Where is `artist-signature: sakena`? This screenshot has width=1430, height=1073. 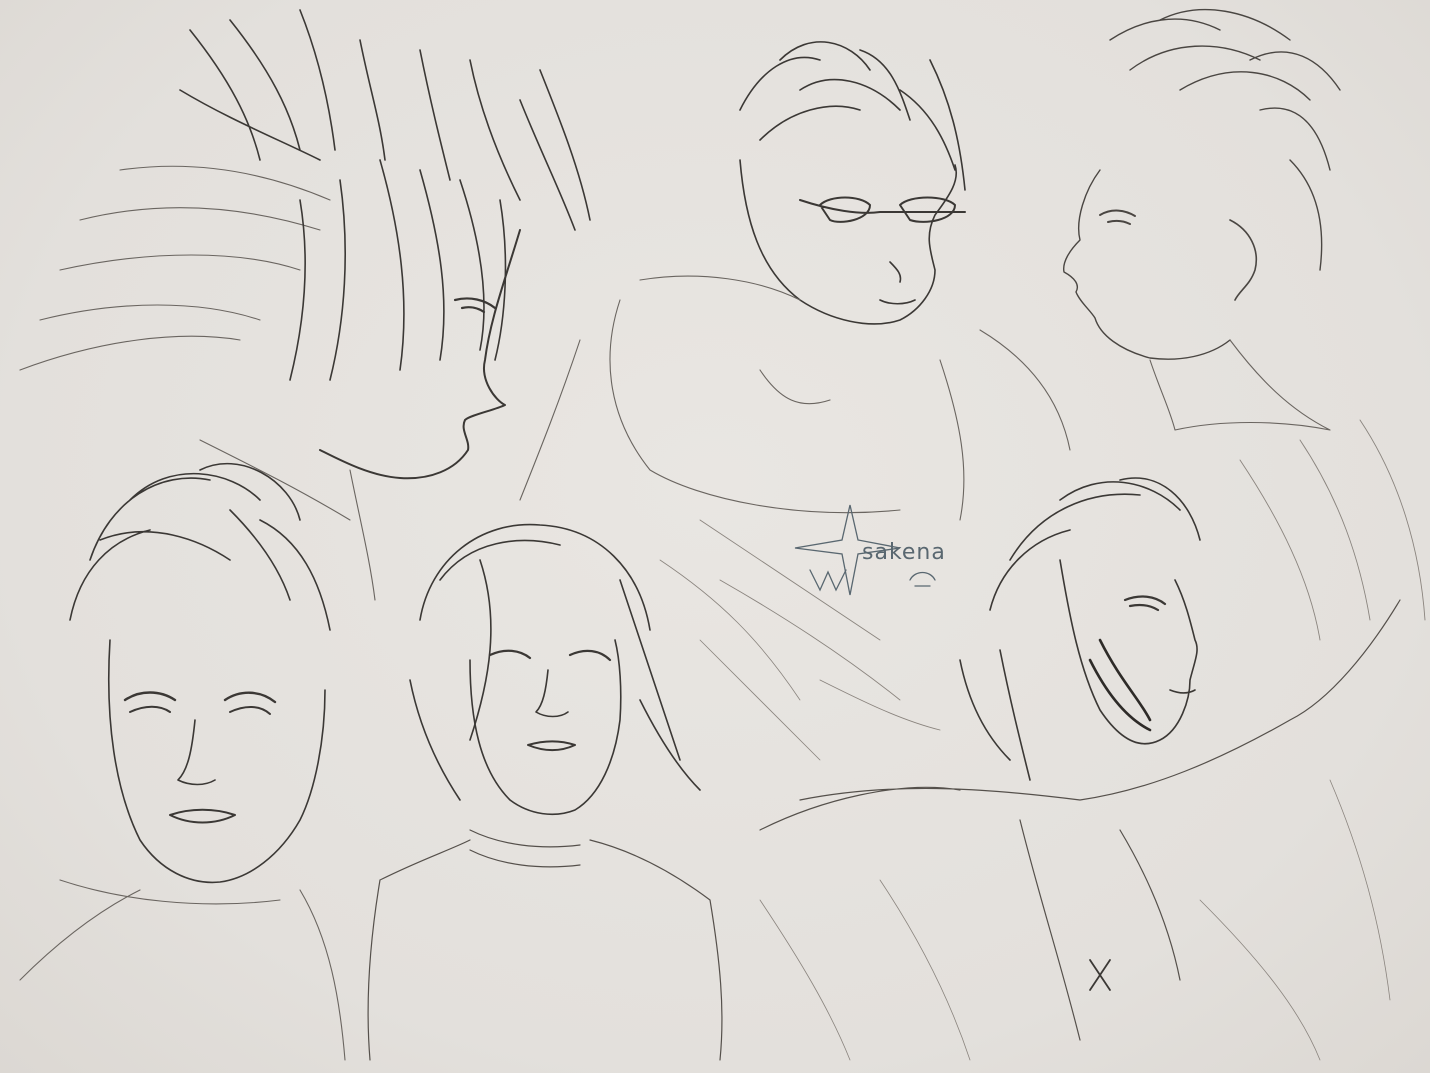
artist-signature: sakena is located at coordinates (904, 552).